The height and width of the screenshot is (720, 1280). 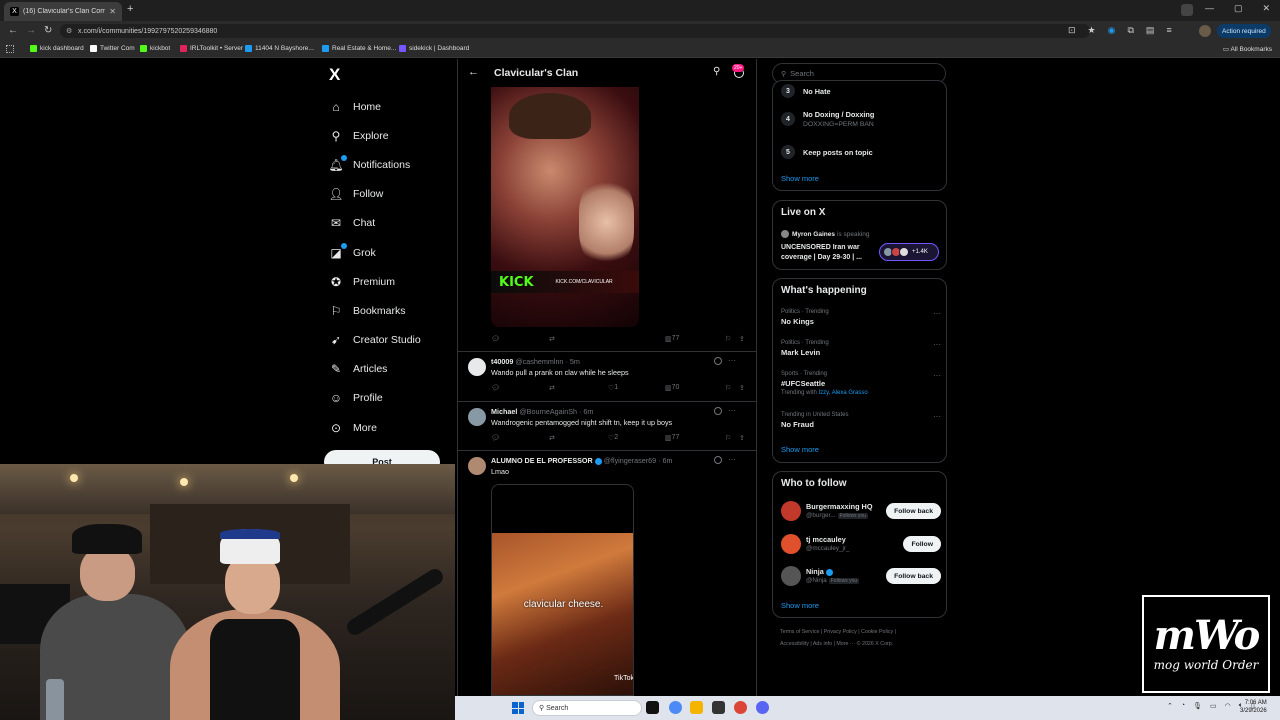 What do you see at coordinates (861, 578) in the screenshot?
I see `follow-suggestion: Ninja @Ninja Follows you Follow back` at bounding box center [861, 578].